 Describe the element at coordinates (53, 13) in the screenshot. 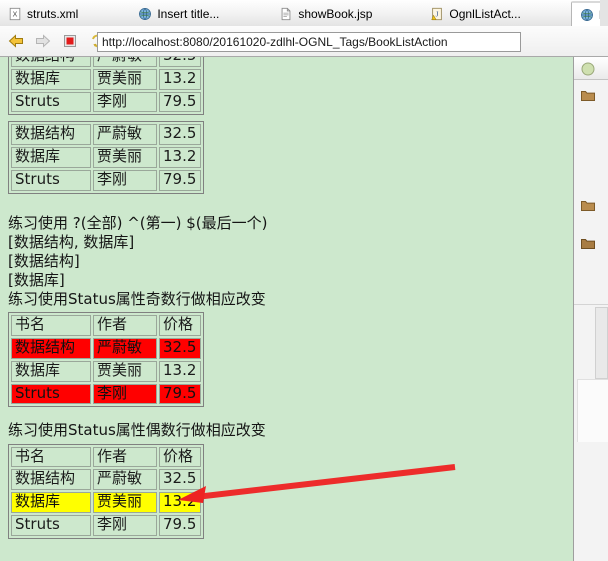

I see `tab-label: struts.xml` at that location.